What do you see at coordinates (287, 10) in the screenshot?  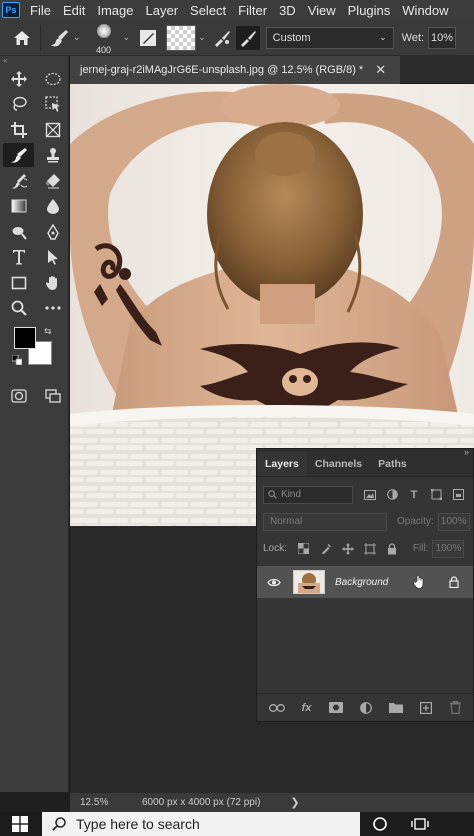 I see `menu-3d: 3D` at bounding box center [287, 10].